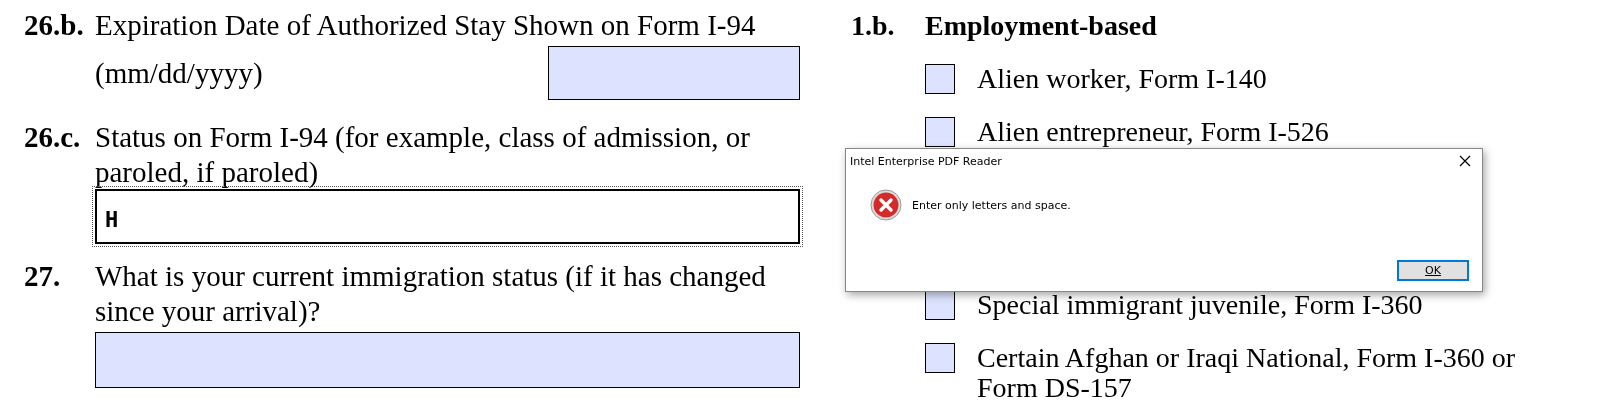  Describe the element at coordinates (926, 161) in the screenshot. I see `dialog-title: Intel Enterprise PDF Reader` at that location.